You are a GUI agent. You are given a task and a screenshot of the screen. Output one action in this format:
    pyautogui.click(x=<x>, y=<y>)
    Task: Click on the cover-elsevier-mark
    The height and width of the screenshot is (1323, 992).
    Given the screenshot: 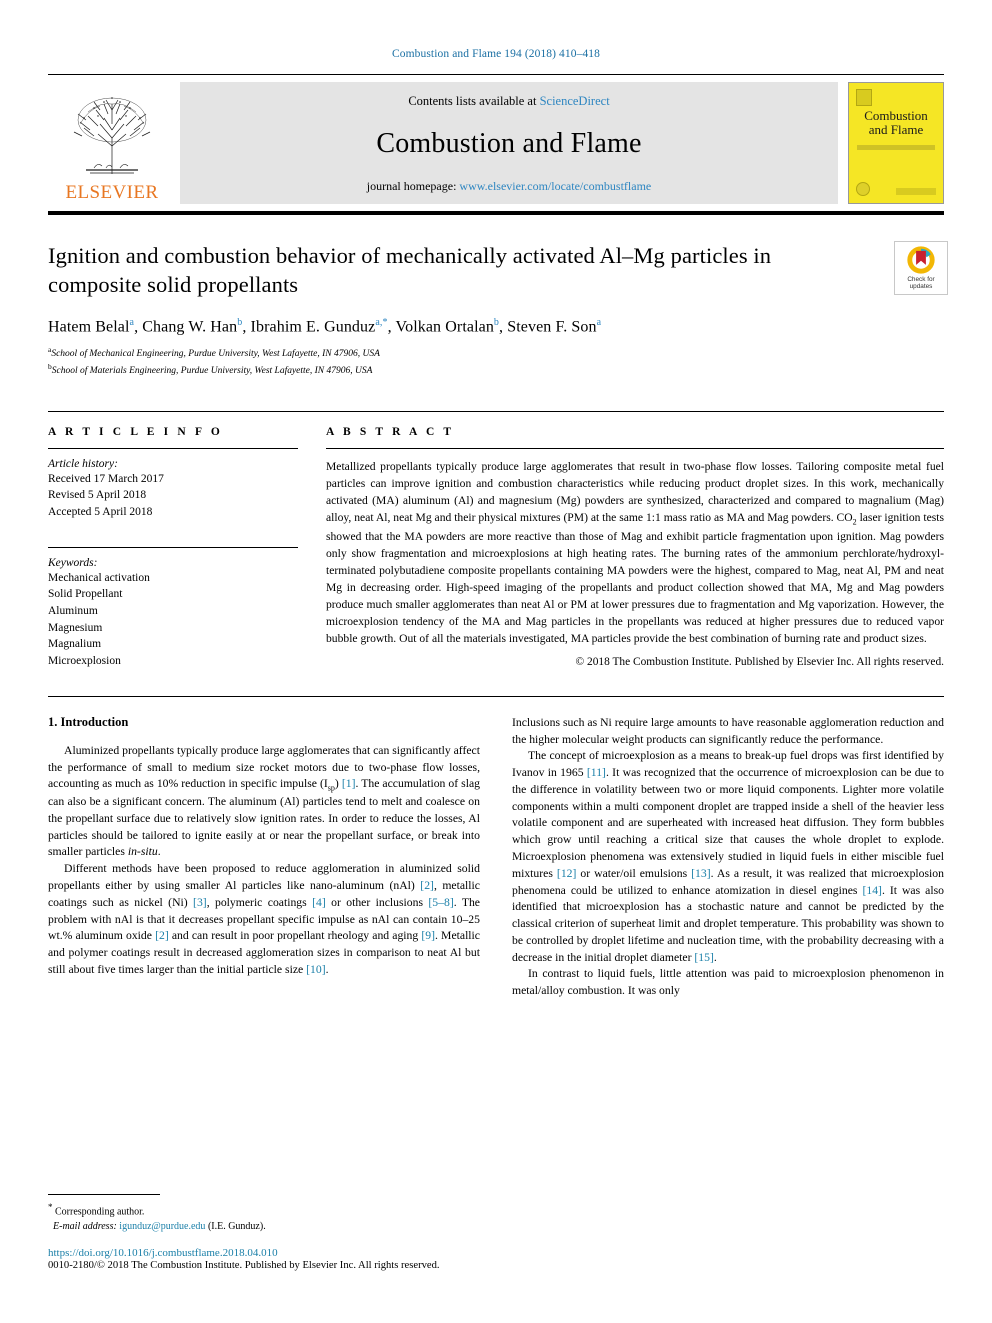 What is the action you would take?
    pyautogui.click(x=864, y=97)
    